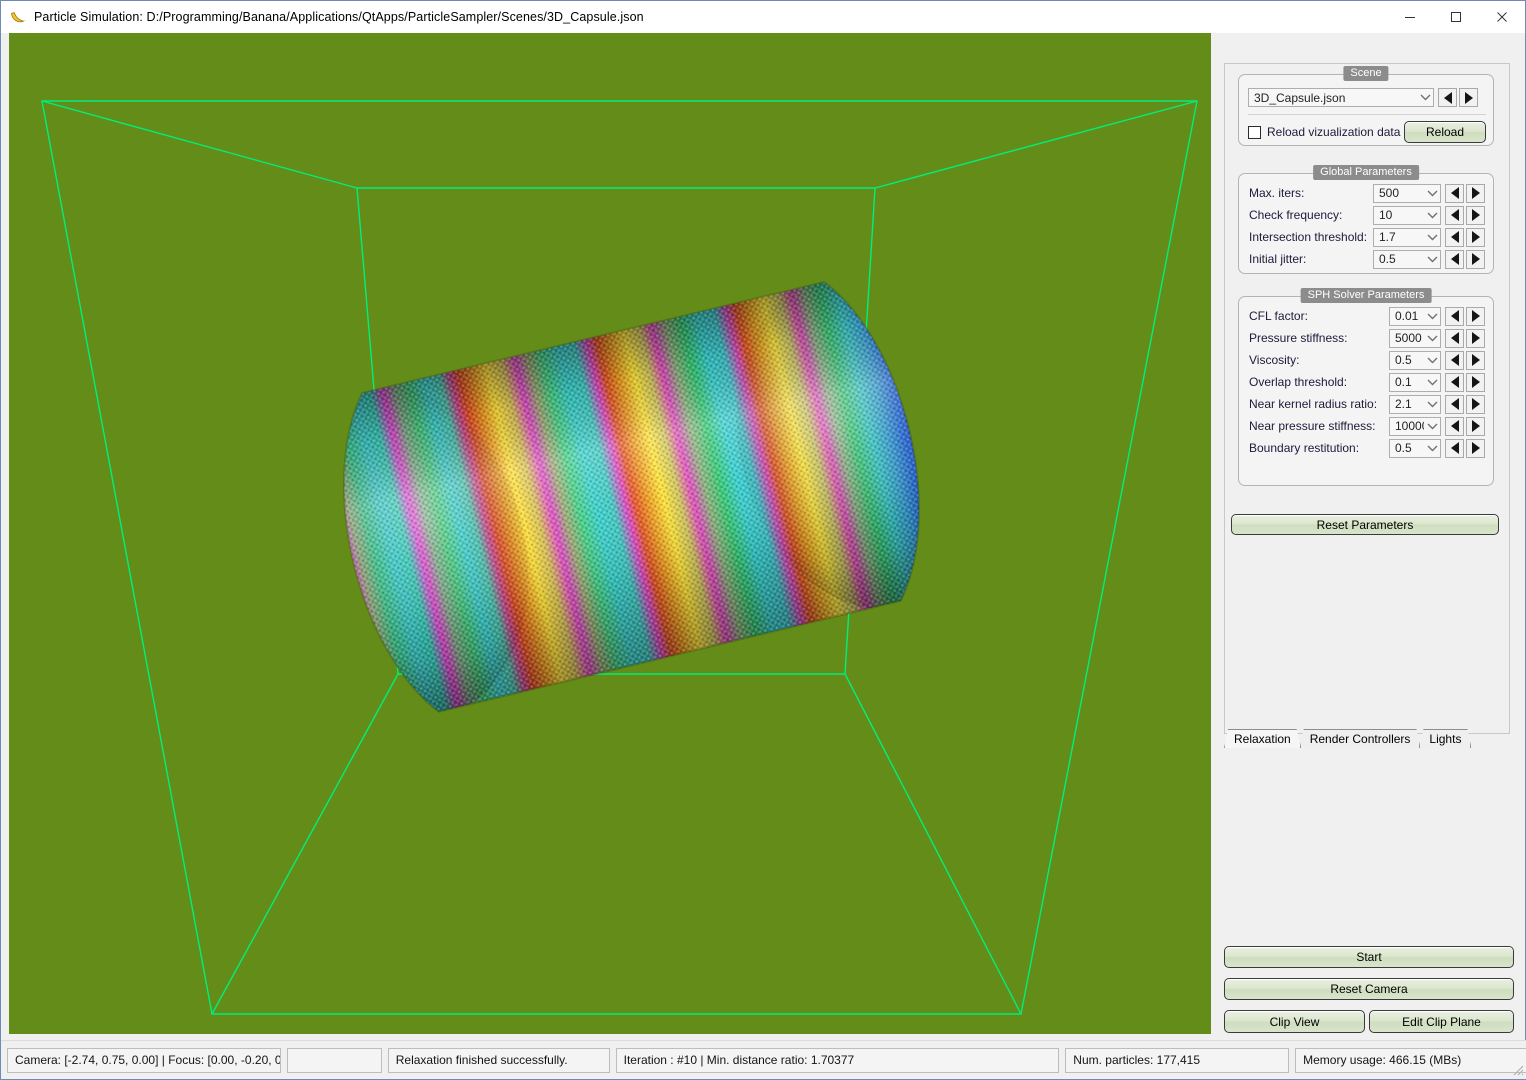 This screenshot has height=1080, width=1526. Describe the element at coordinates (1387, 237) in the screenshot. I see `parameter-value: 1.7` at that location.